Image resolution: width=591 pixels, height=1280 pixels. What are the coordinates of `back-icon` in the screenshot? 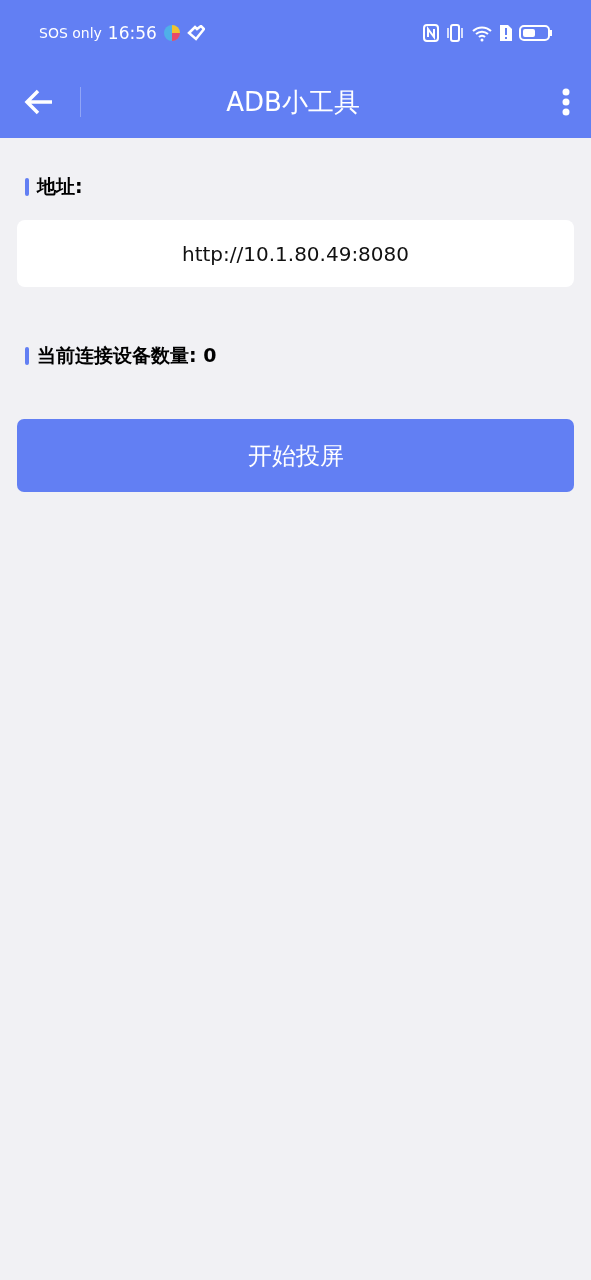 It's located at (39, 102).